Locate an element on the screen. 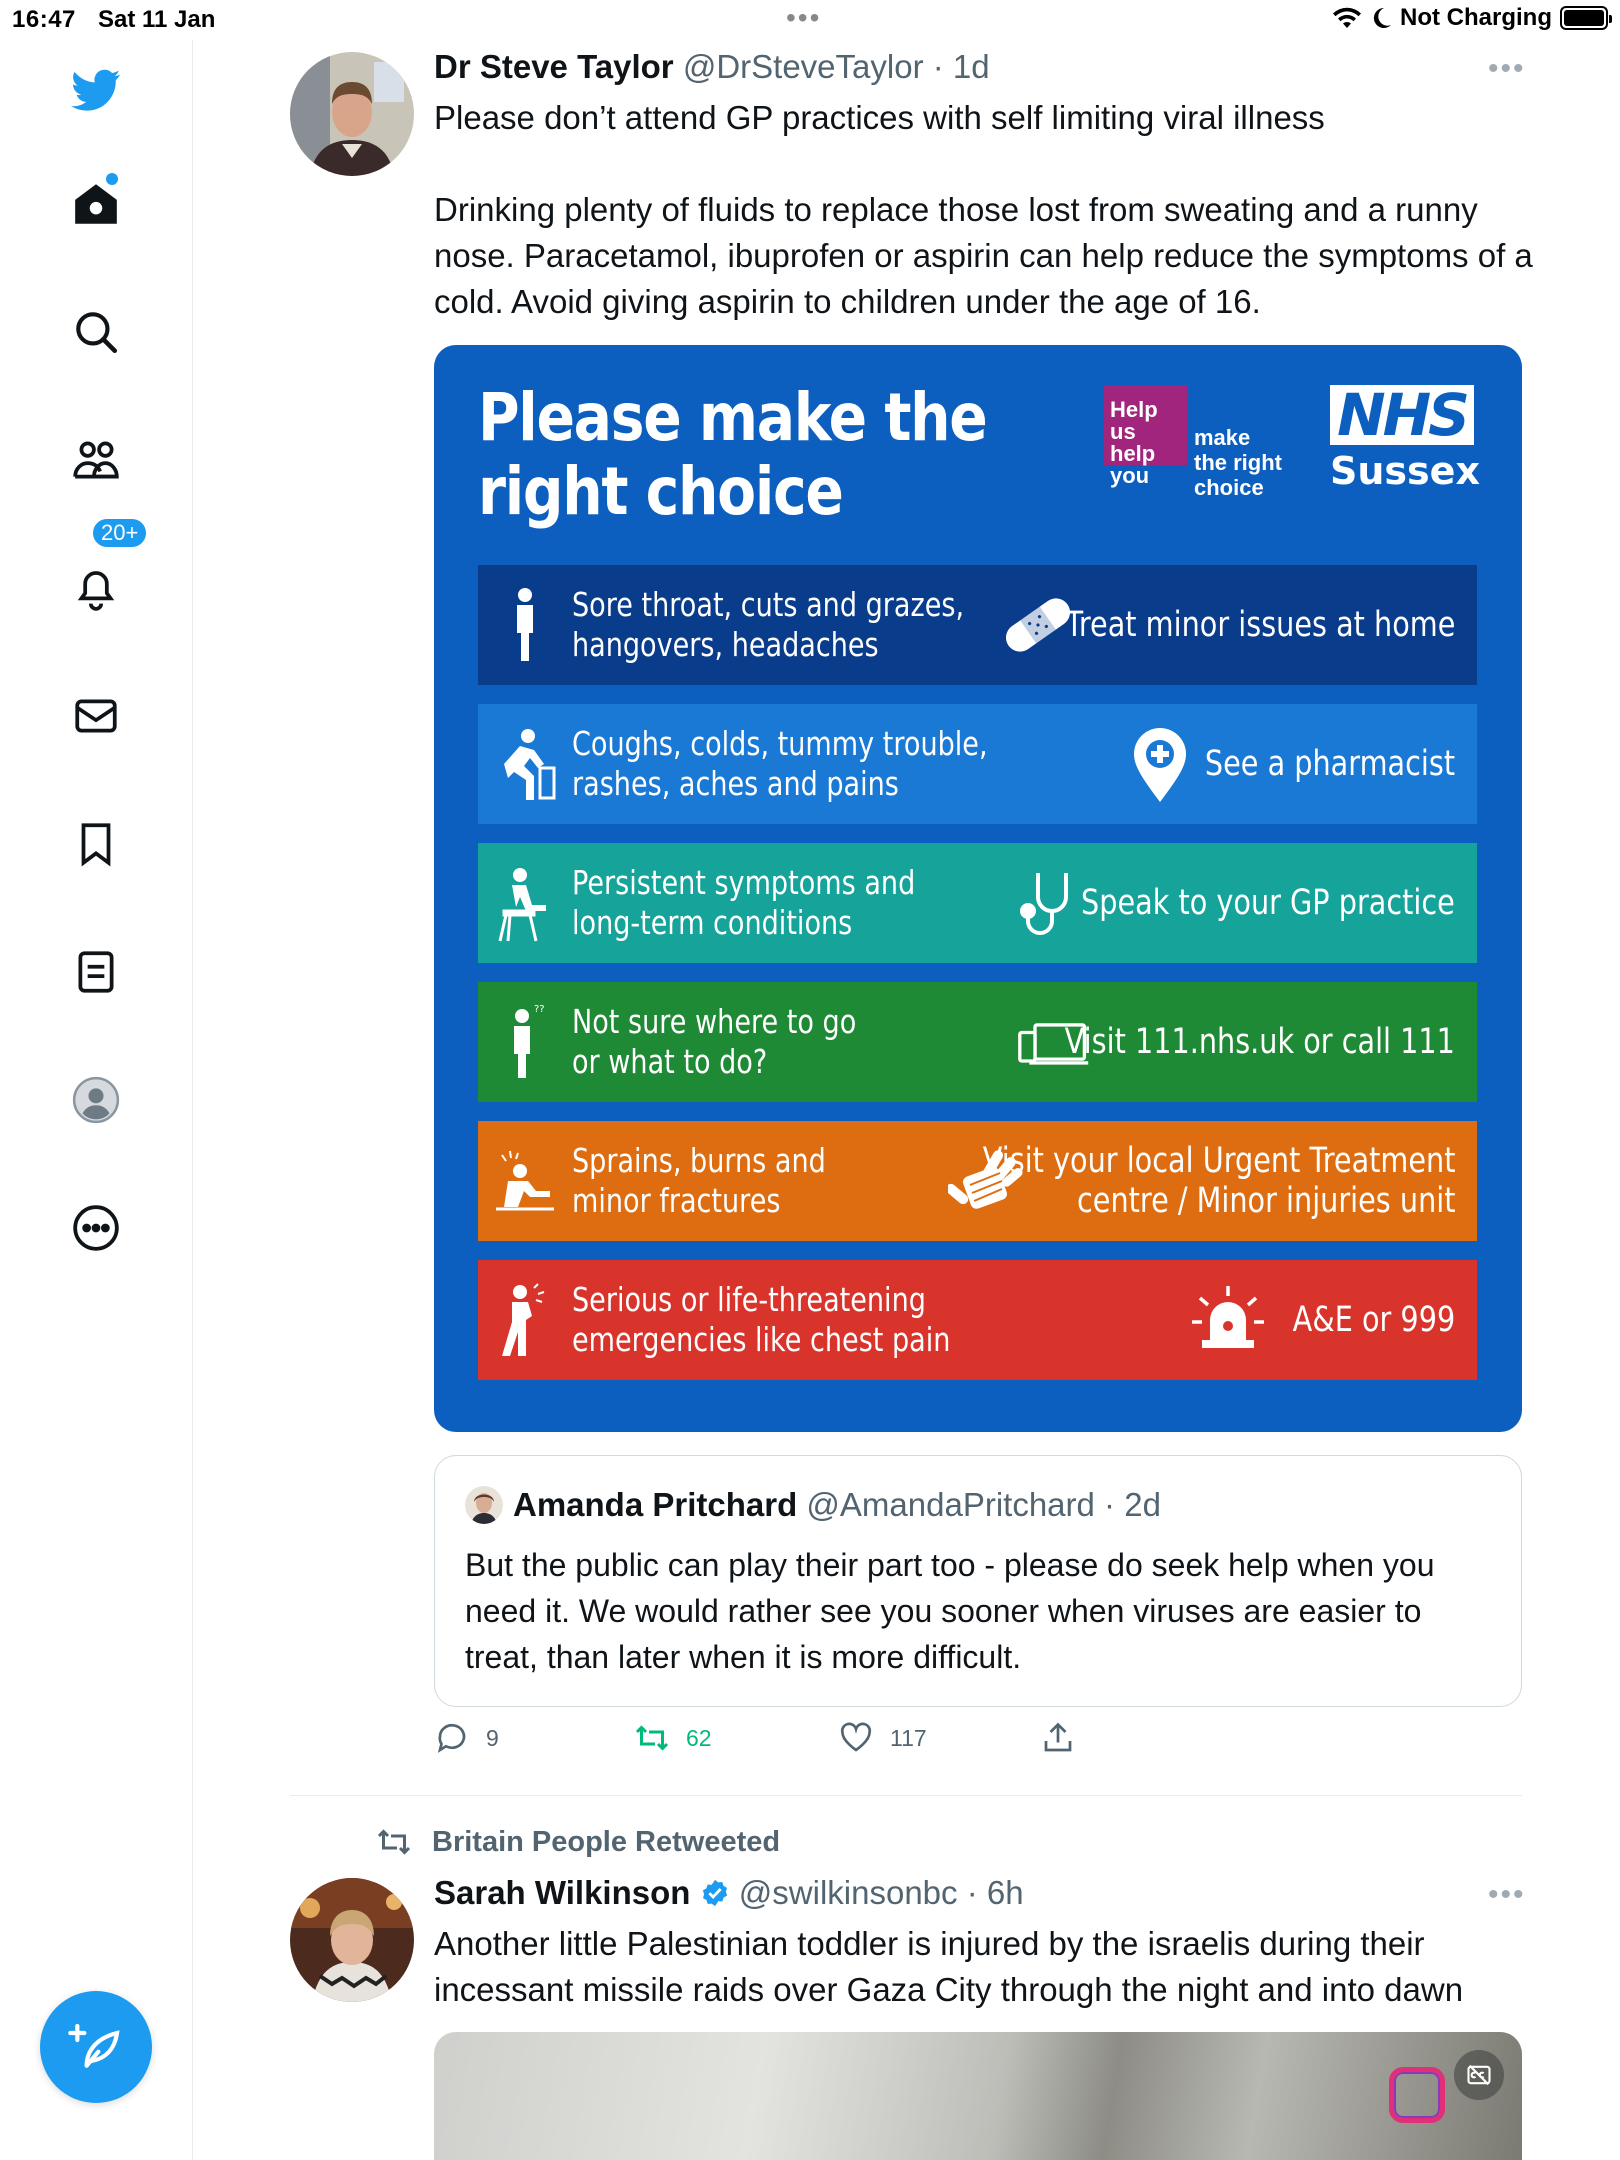  battery-icon is located at coordinates (1586, 18).